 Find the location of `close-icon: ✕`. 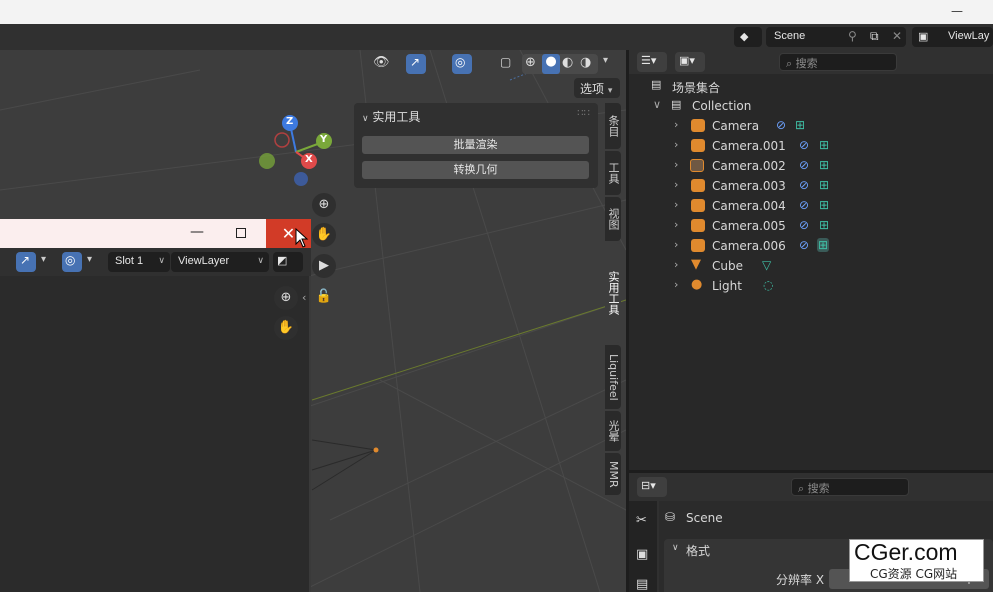

close-icon: ✕ is located at coordinates (897, 36).